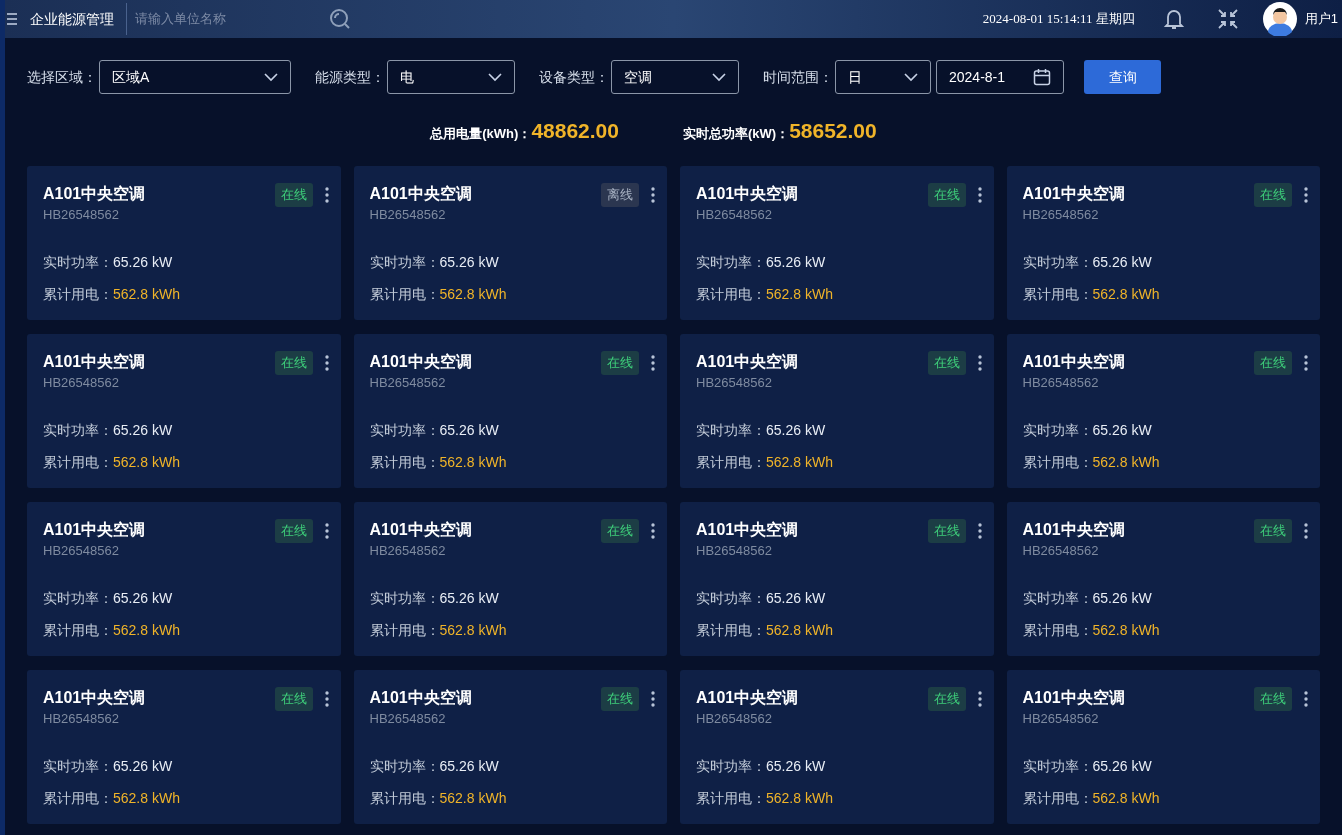 Image resolution: width=1342 pixels, height=835 pixels. I want to click on user-name: 用户1, so click(1321, 19).